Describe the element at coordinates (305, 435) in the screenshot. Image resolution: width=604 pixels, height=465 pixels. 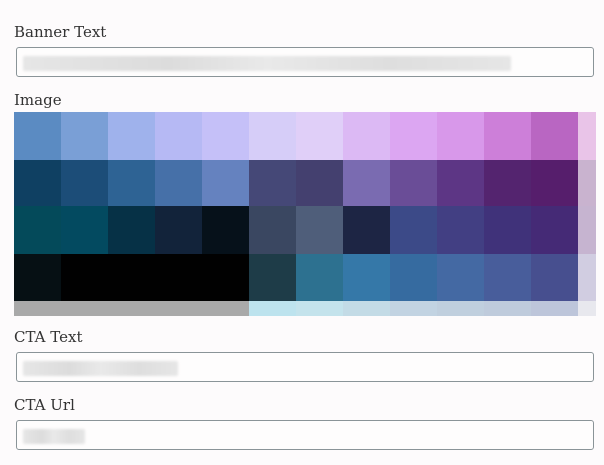
I see `cta-url-input` at that location.